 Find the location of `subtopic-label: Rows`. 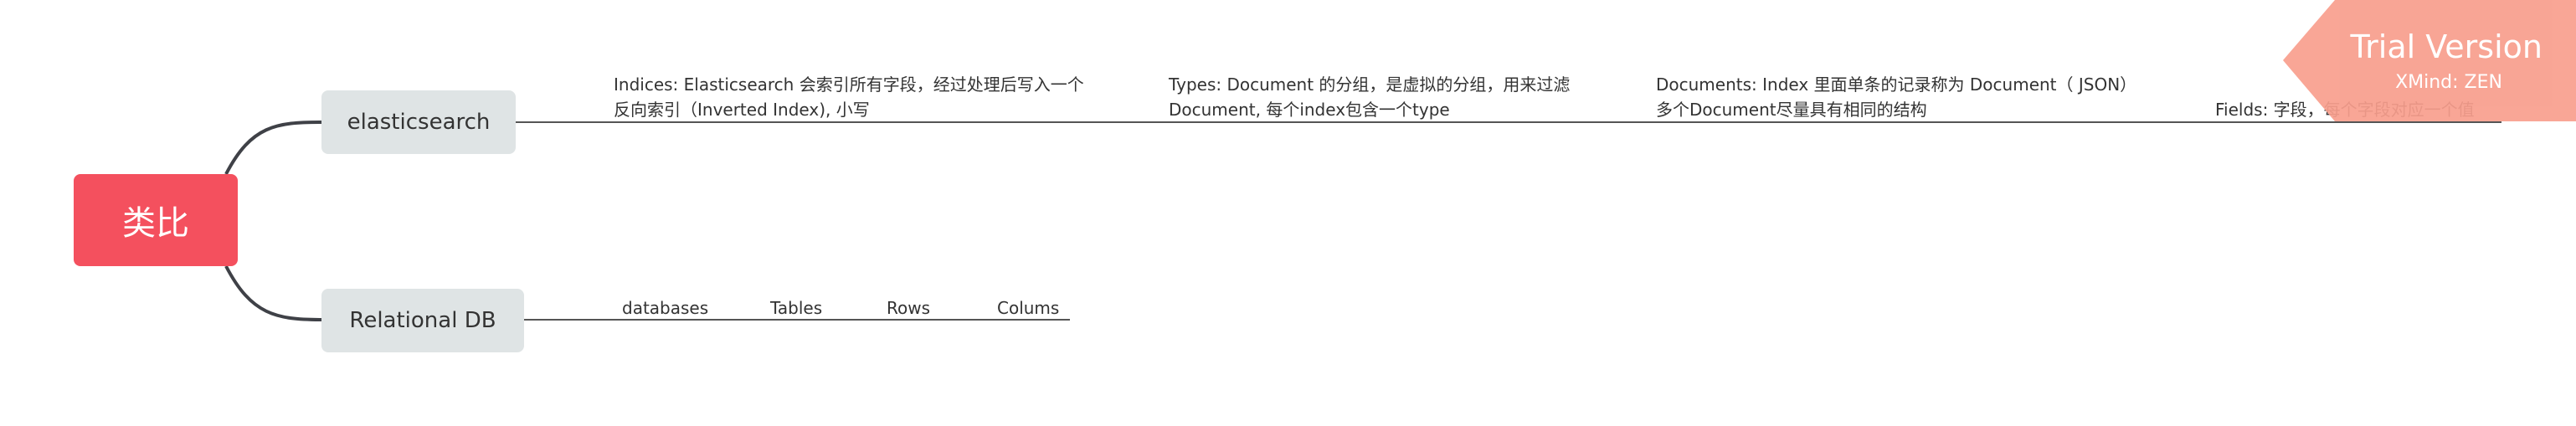

subtopic-label: Rows is located at coordinates (909, 308).